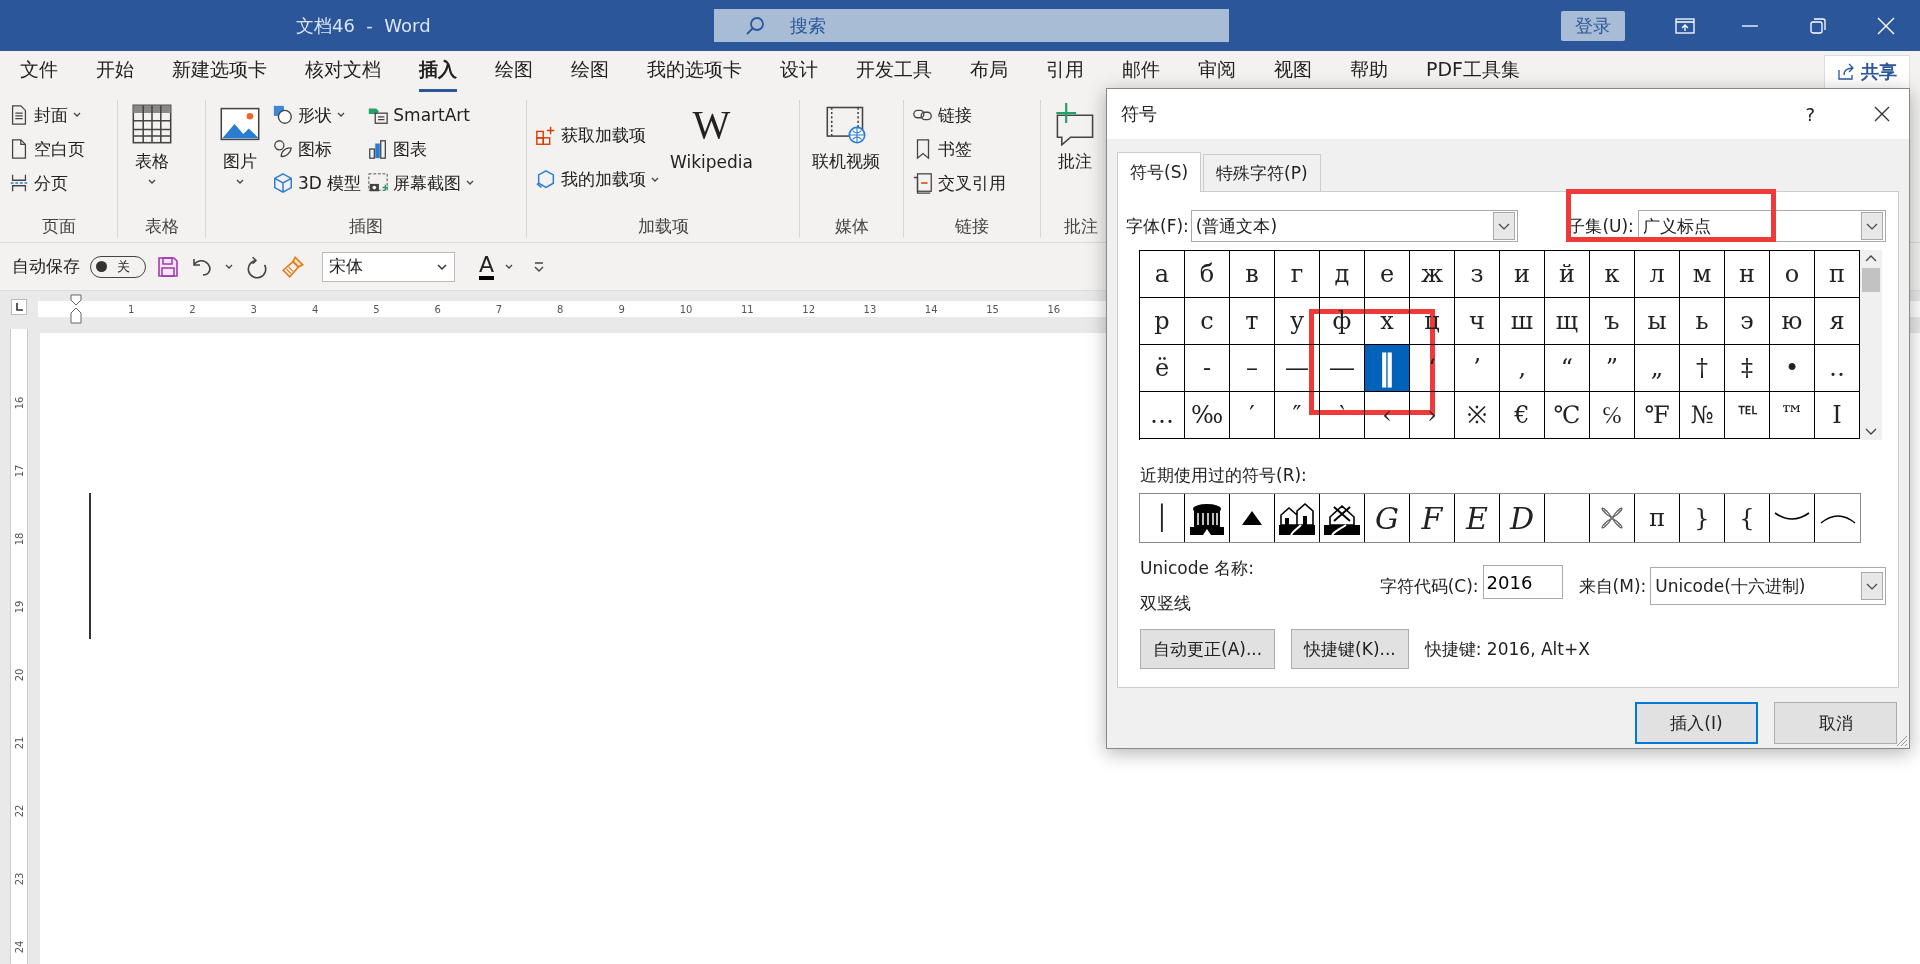 The image size is (1920, 964). I want to click on ribbon-display-icon, so click(1685, 25).